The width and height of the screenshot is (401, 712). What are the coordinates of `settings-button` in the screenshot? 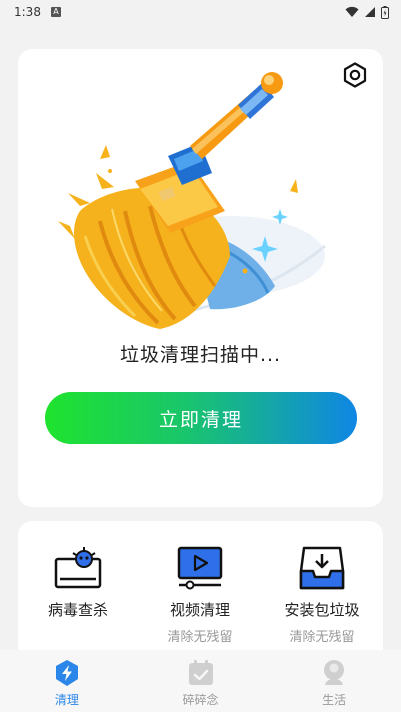 It's located at (355, 75).